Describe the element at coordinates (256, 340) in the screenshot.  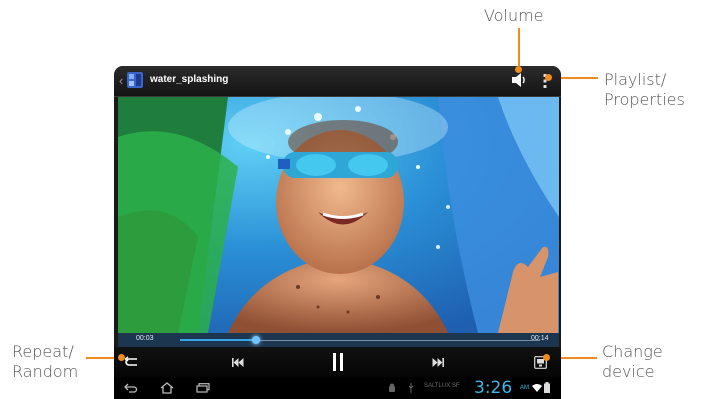
I see `progress-scrubber-handle` at that location.